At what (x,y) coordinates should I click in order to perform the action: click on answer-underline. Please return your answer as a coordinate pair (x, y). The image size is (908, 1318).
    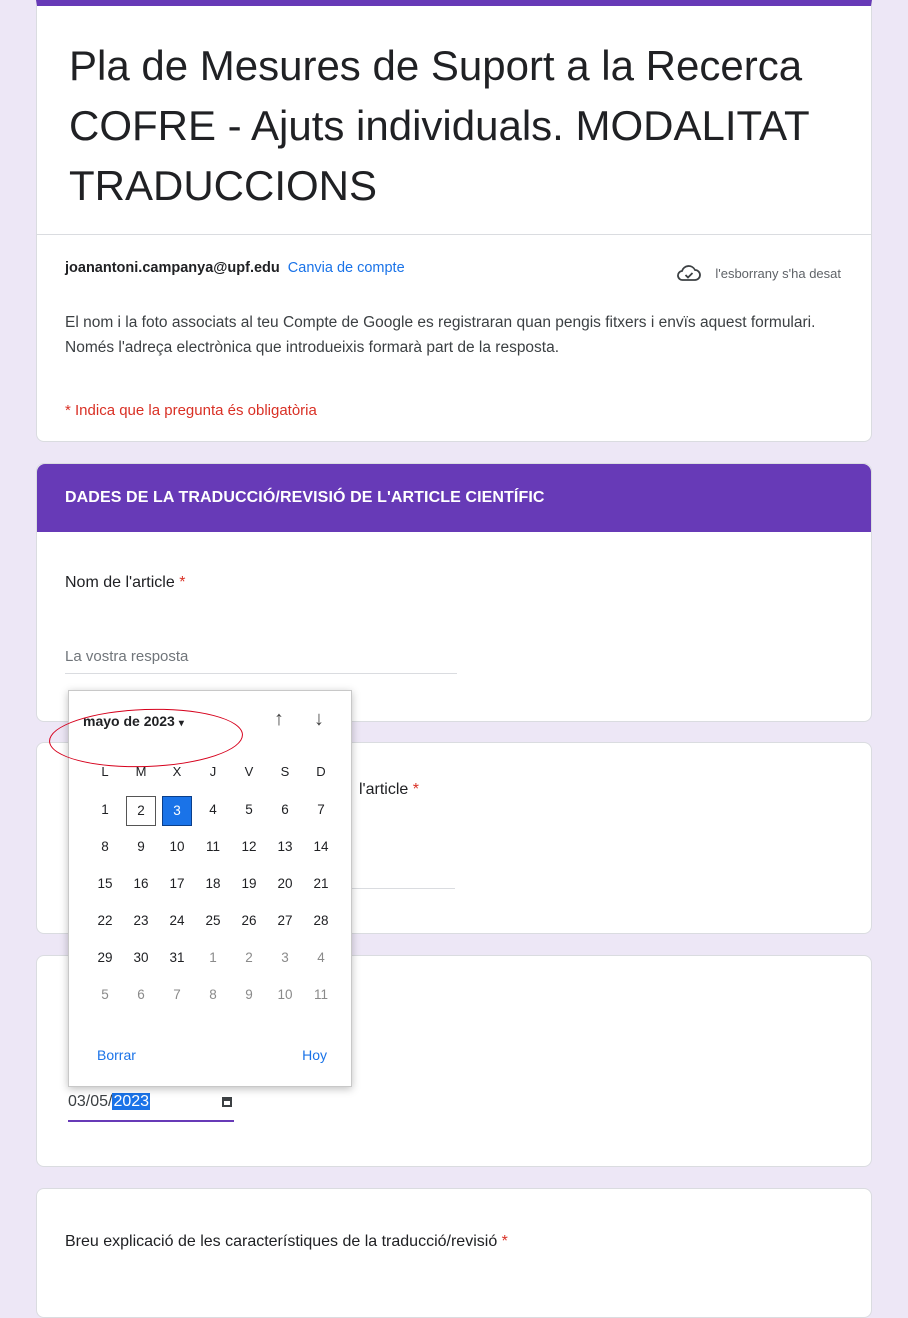
    Looking at the image, I should click on (396, 888).